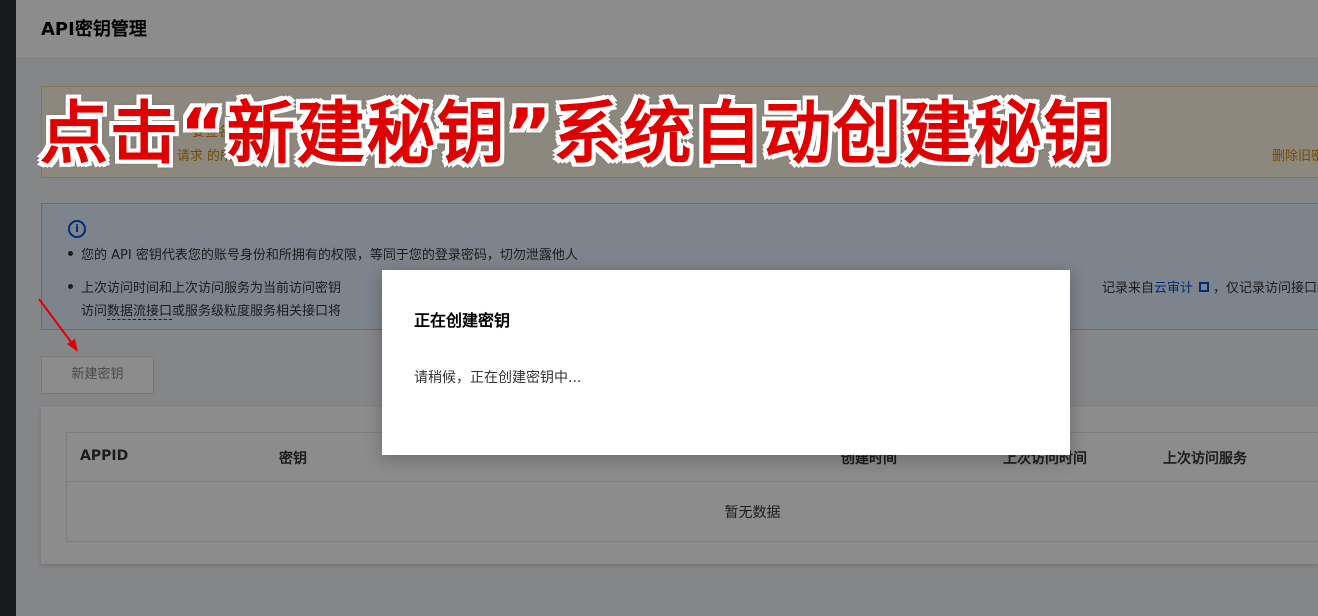 The image size is (1318, 616). Describe the element at coordinates (577, 134) in the screenshot. I see `annotation-banner: 点击“新建秘钥”系统自动创建秘钥` at that location.